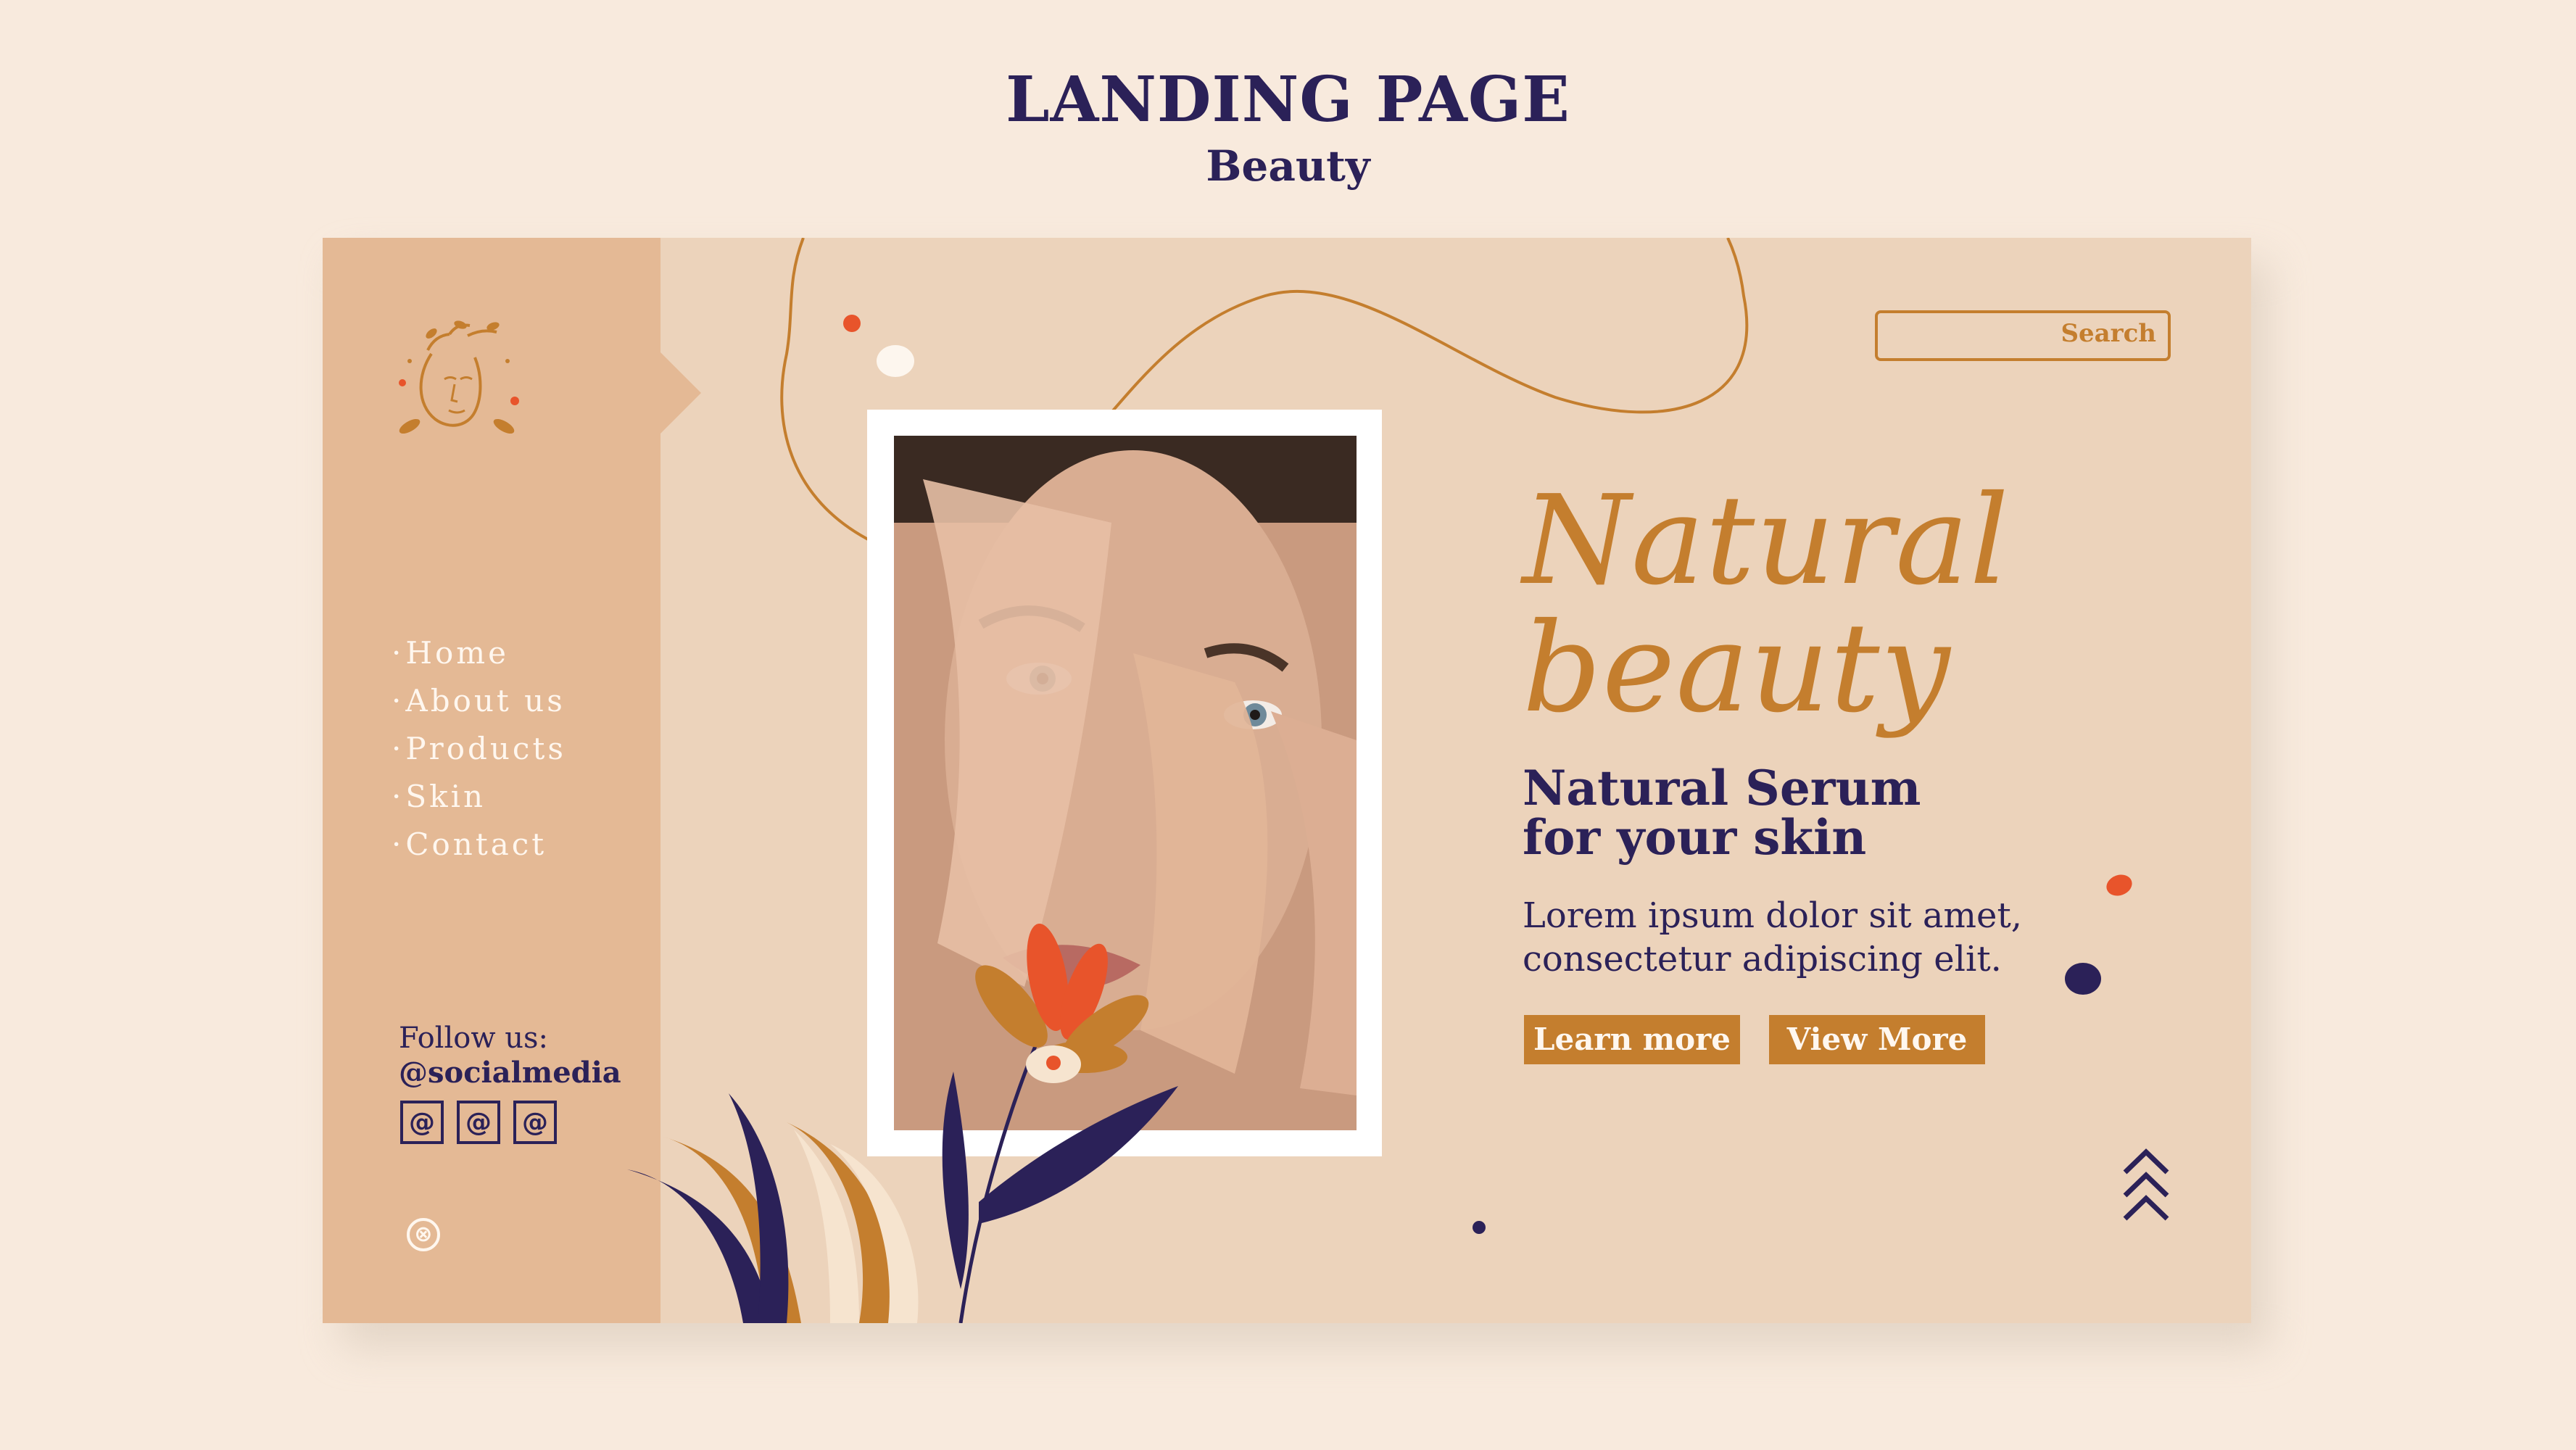  I want to click on hero-title: Natural beauty, so click(1766, 604).